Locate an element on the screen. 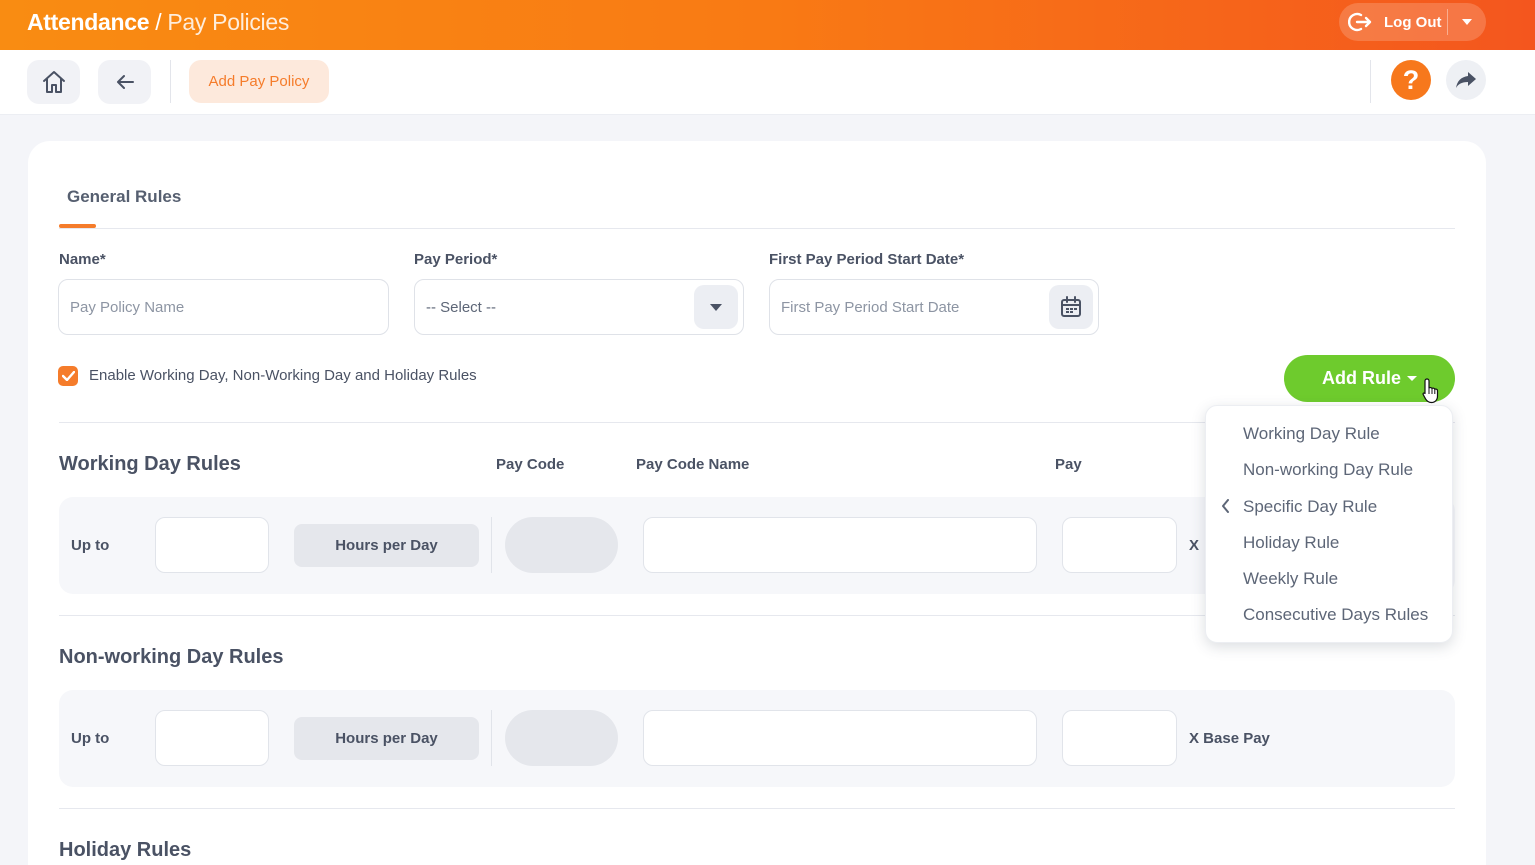  back-button is located at coordinates (124, 82).